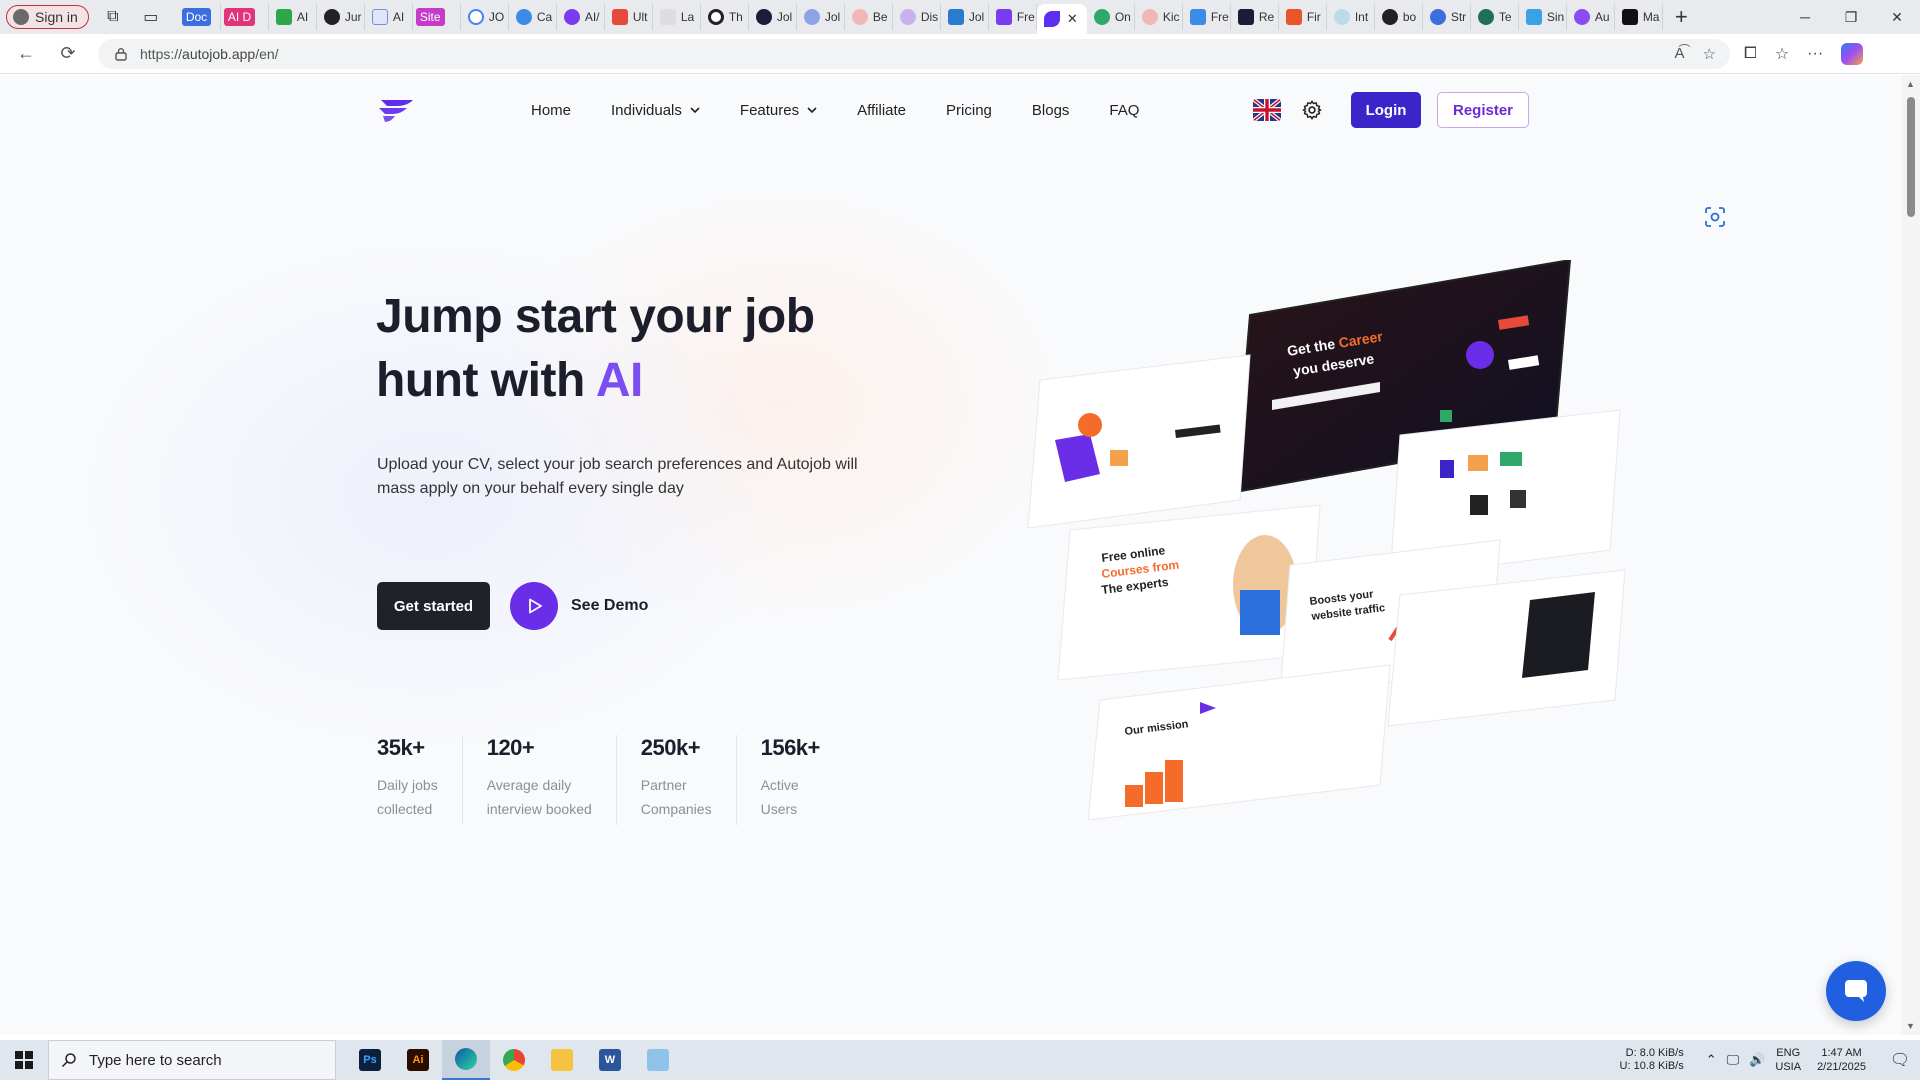 The image size is (1920, 1080). Describe the element at coordinates (1911, 157) in the screenshot. I see `scrollbar-thumb` at that location.